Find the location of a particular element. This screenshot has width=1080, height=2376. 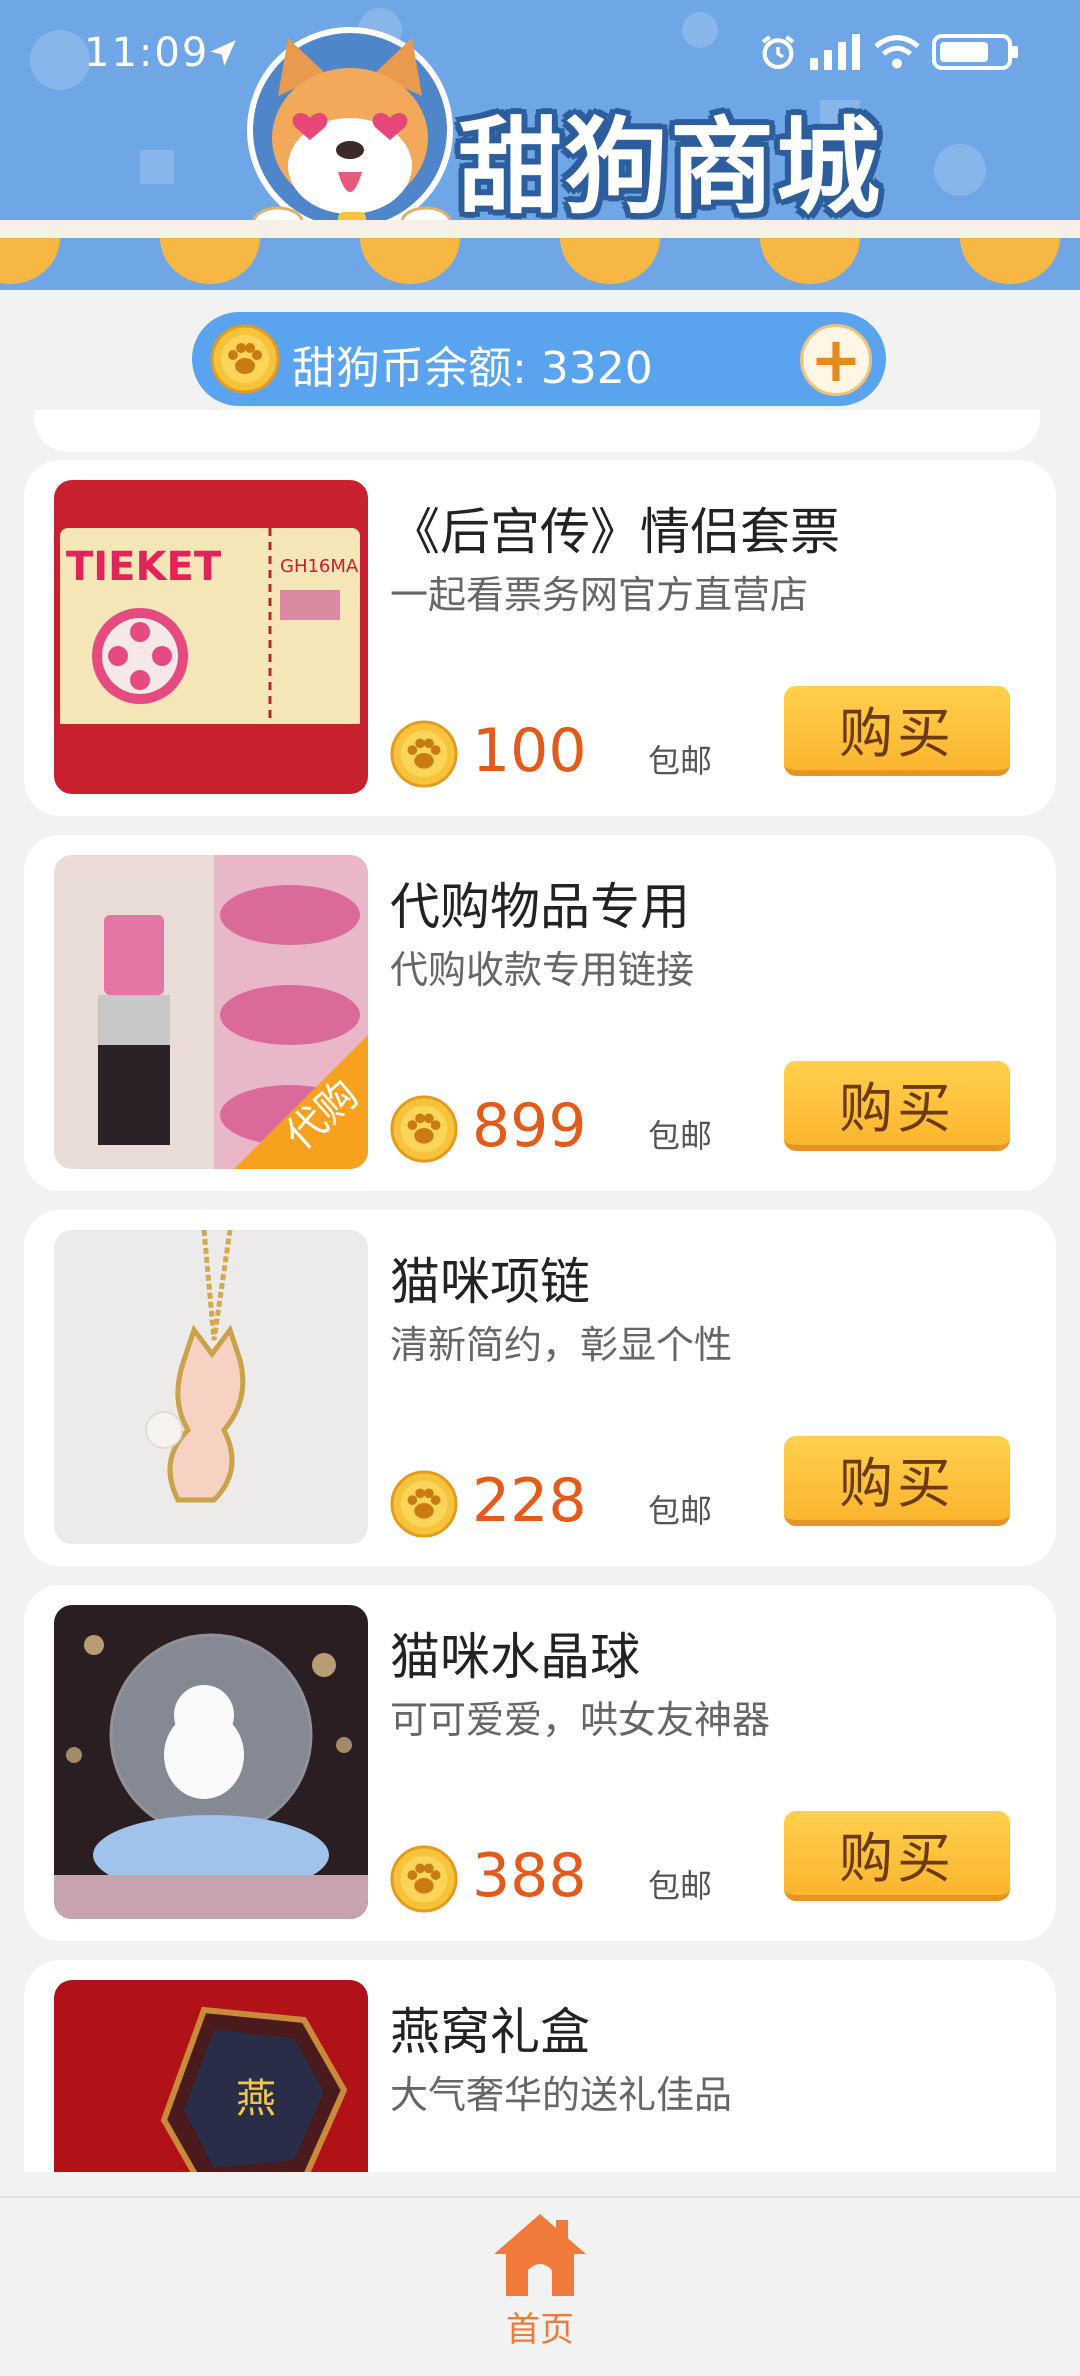

nav-home-tab: 首页 is located at coordinates (540, 2280).